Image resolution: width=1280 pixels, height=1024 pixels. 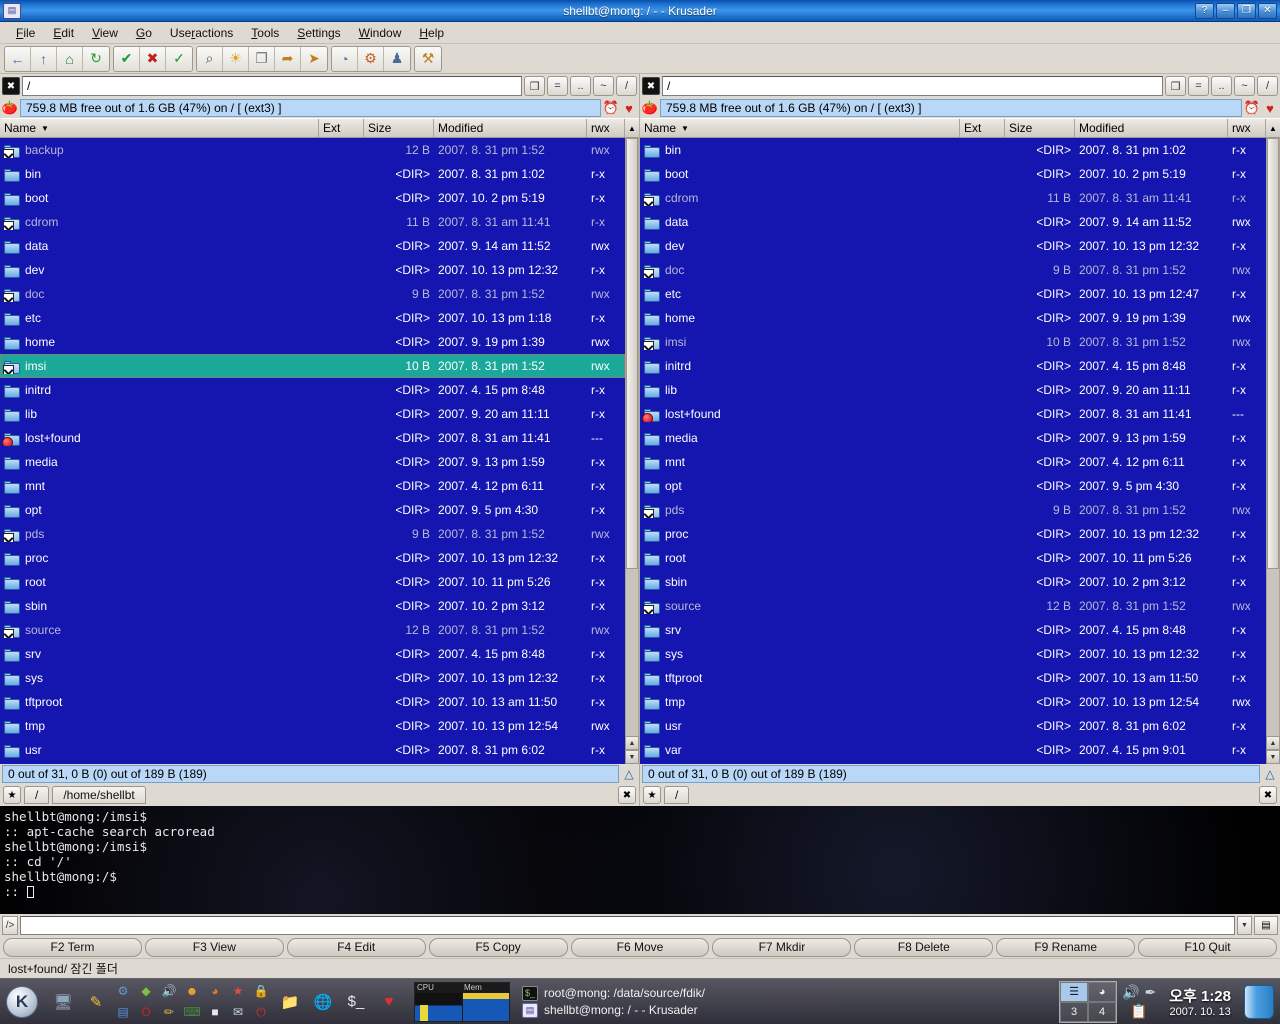 What do you see at coordinates (179, 58) in the screenshot?
I see `invert-selection-icon: ✓` at bounding box center [179, 58].